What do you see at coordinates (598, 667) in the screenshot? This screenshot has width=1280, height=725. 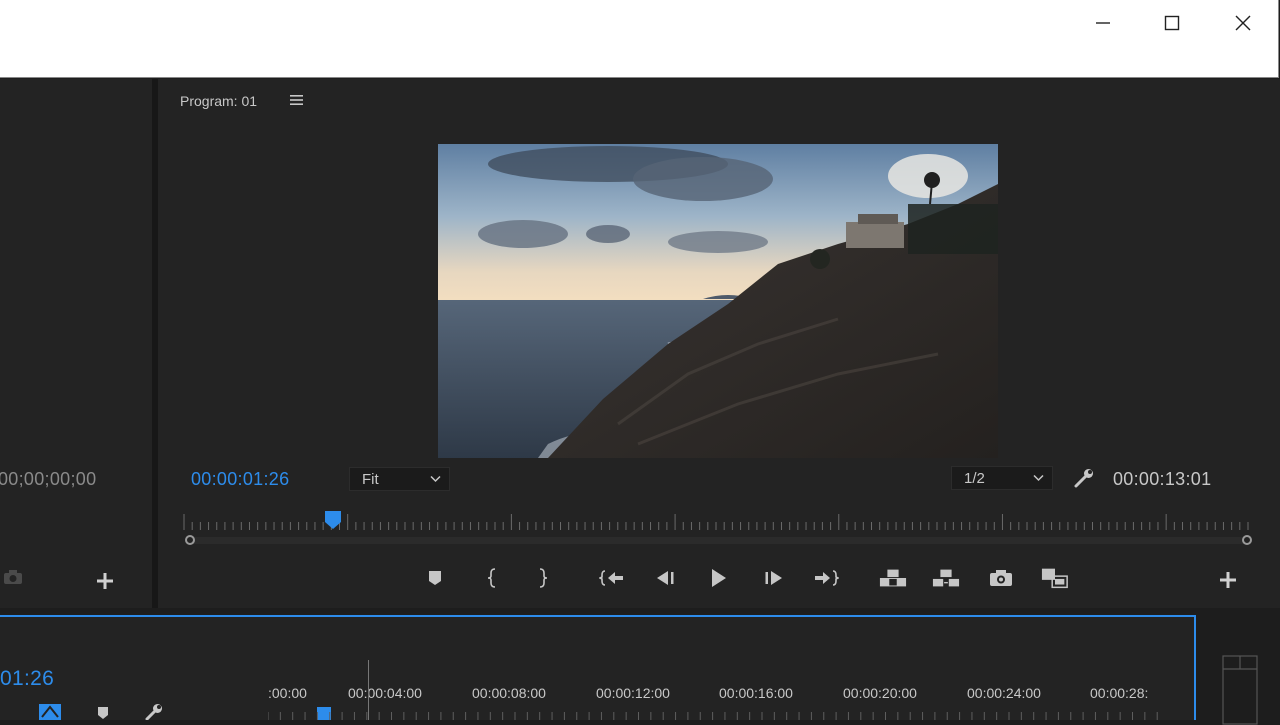 I see `timeline-panel` at bounding box center [598, 667].